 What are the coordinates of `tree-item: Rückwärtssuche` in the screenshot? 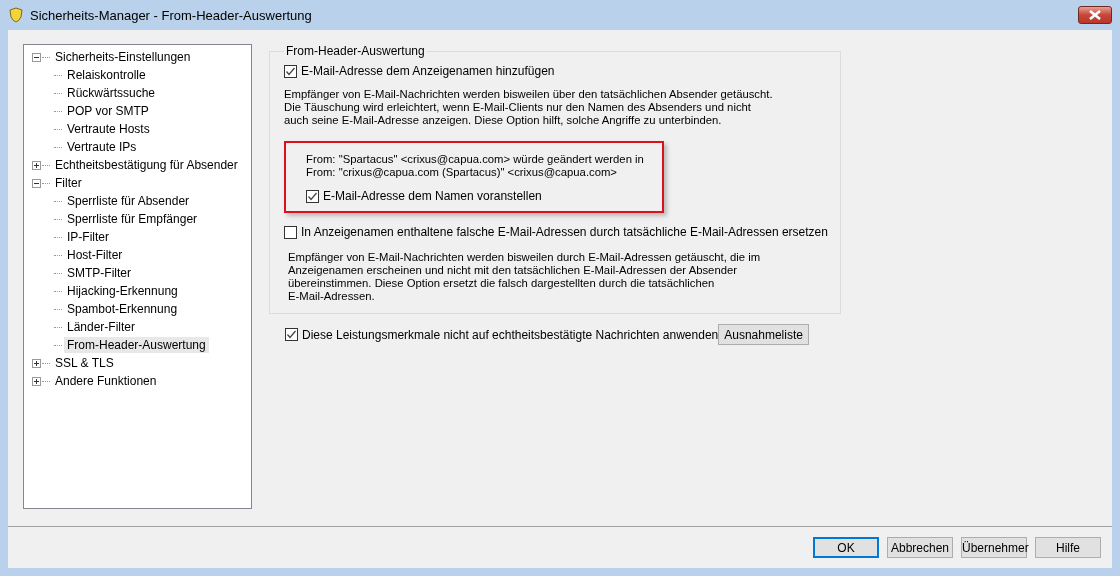 It's located at (111, 93).